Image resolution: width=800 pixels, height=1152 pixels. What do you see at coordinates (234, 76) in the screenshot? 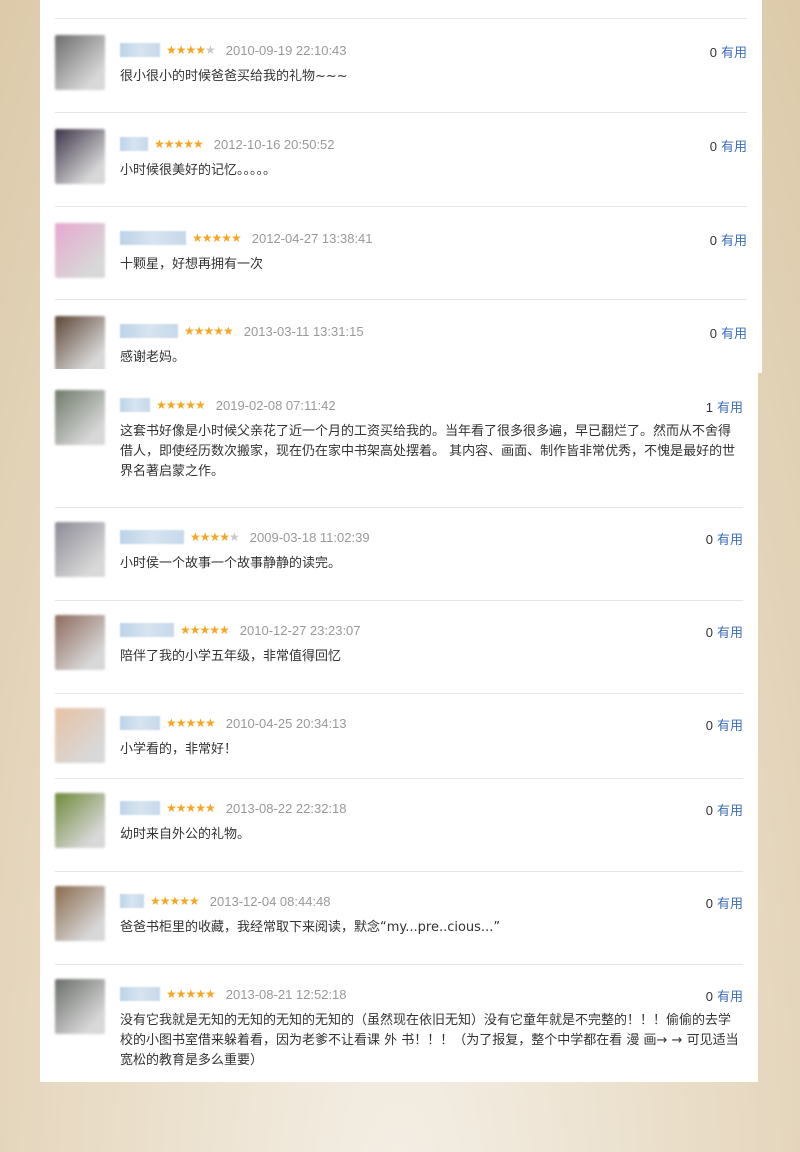
I see `review-text: 很小很小的时候爸爸买给我的礼物~~~` at bounding box center [234, 76].